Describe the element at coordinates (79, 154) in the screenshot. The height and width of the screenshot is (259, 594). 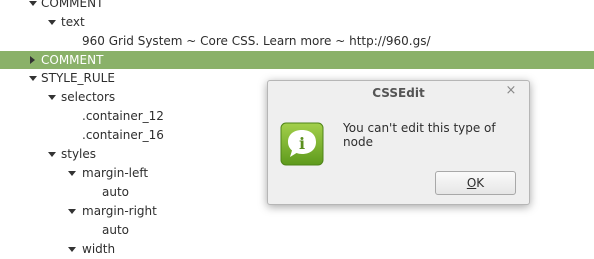
I see `tree-row-label: styles` at that location.